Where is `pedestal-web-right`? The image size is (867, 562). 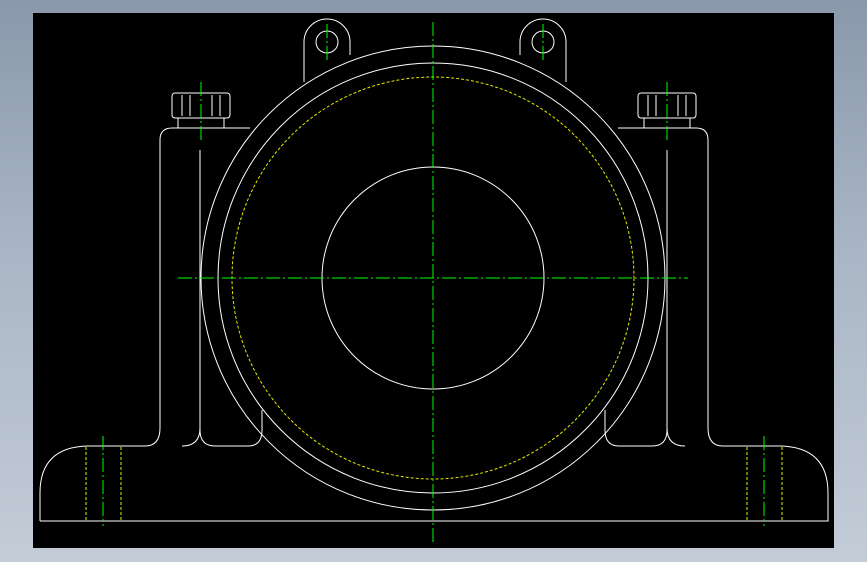
pedestal-web-right is located at coordinates (676, 437).